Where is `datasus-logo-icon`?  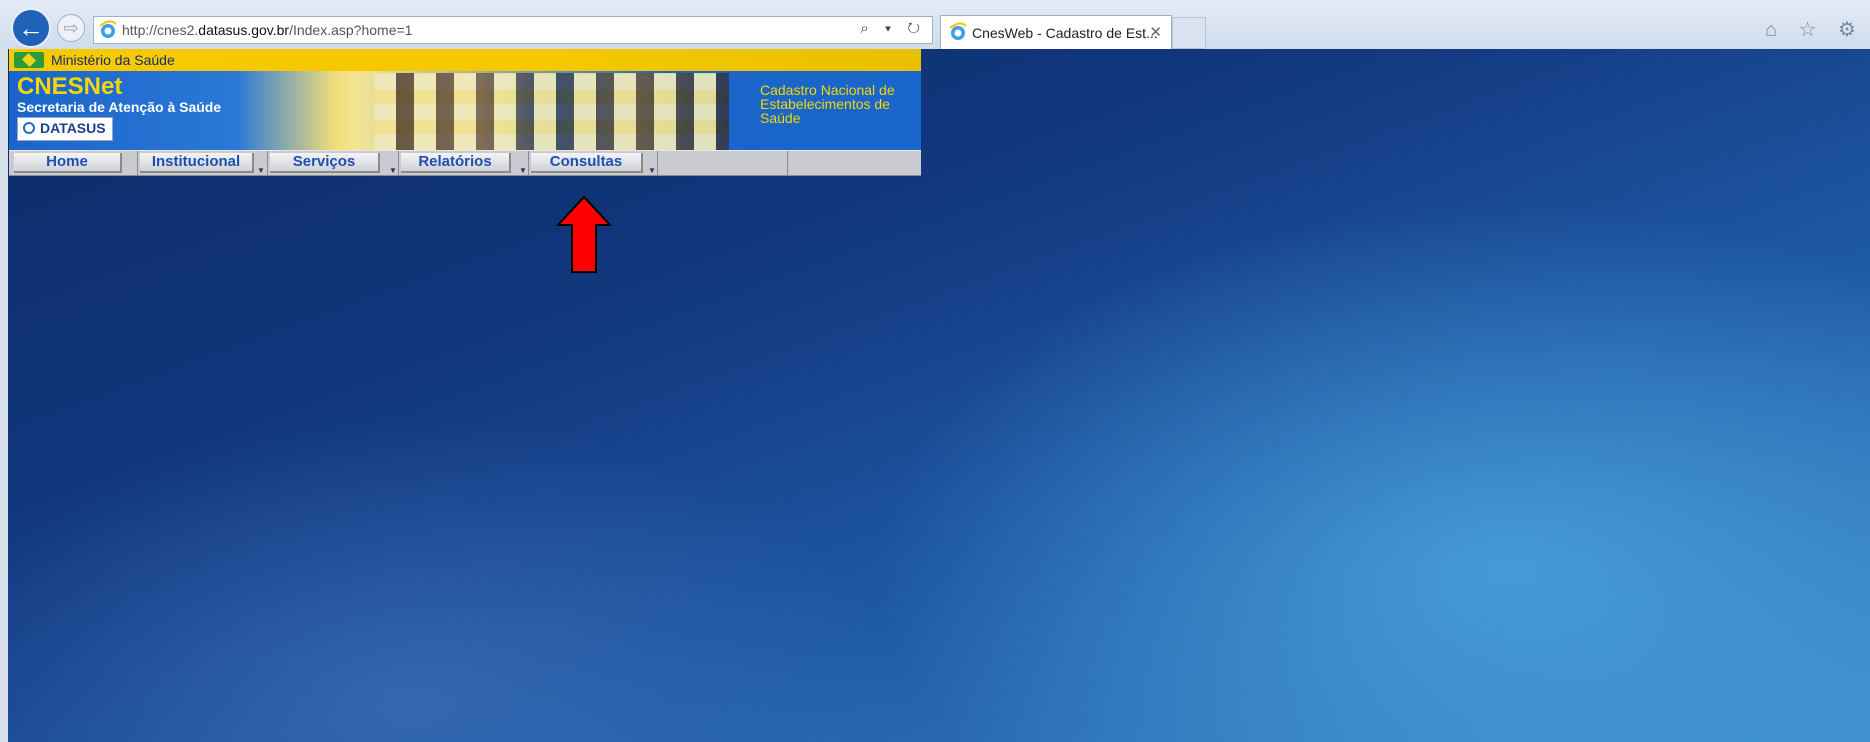
datasus-logo-icon is located at coordinates (29, 128).